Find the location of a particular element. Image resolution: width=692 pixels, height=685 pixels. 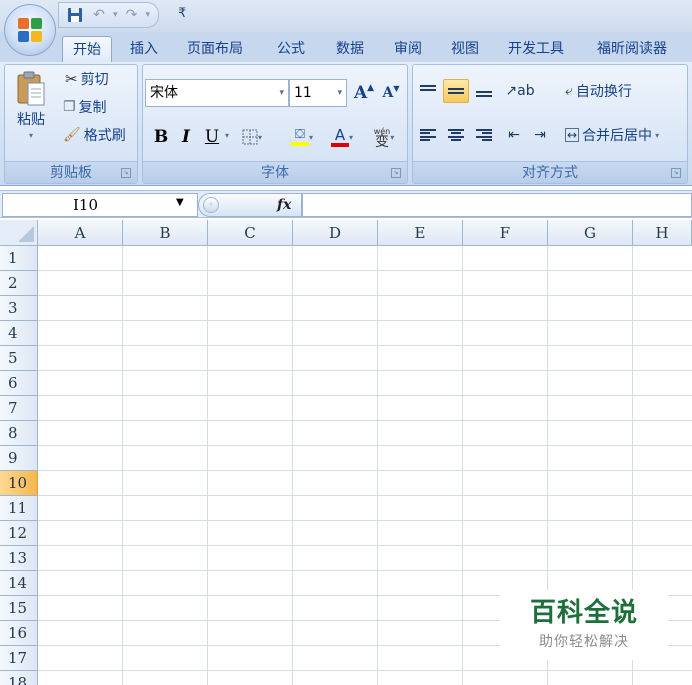

align-center-button is located at coordinates (456, 135).